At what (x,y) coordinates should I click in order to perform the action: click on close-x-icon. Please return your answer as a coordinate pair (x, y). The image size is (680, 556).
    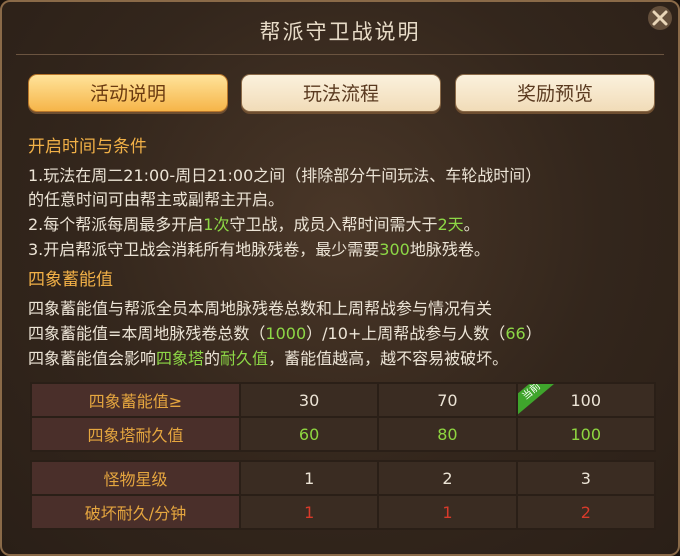
    Looking at the image, I should click on (660, 18).